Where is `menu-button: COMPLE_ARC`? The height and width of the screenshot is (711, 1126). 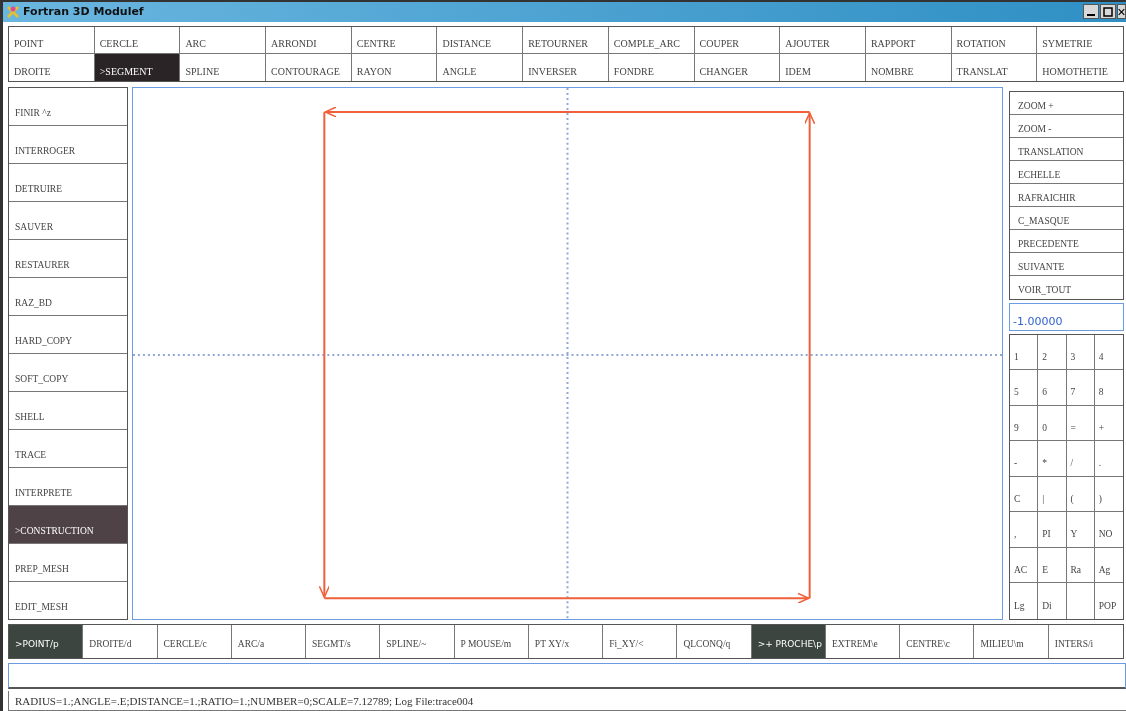
menu-button: COMPLE_ARC is located at coordinates (651, 40).